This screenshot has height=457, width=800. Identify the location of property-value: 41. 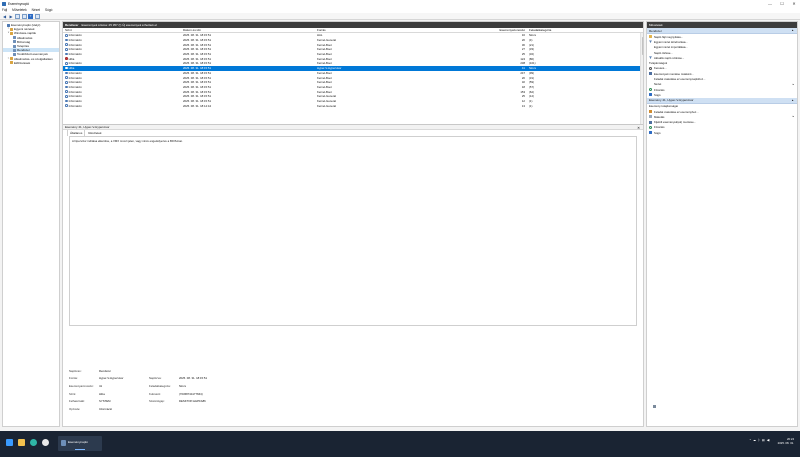
(101, 385).